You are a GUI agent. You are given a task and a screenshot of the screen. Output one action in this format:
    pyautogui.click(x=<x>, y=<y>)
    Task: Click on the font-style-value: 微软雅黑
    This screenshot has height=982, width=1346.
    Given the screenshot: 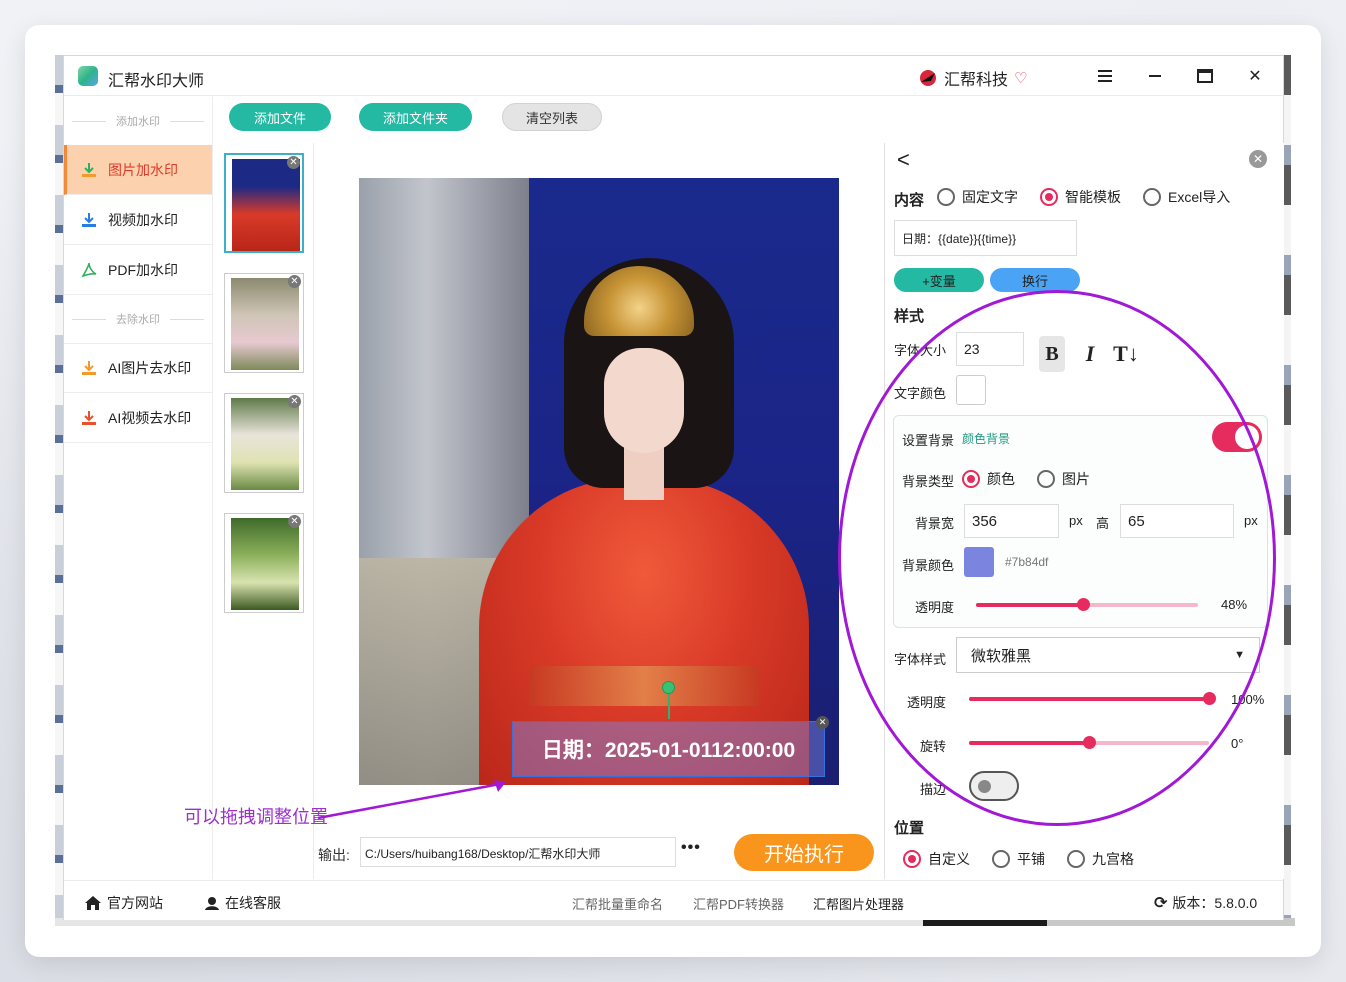 What is the action you would take?
    pyautogui.click(x=1001, y=656)
    